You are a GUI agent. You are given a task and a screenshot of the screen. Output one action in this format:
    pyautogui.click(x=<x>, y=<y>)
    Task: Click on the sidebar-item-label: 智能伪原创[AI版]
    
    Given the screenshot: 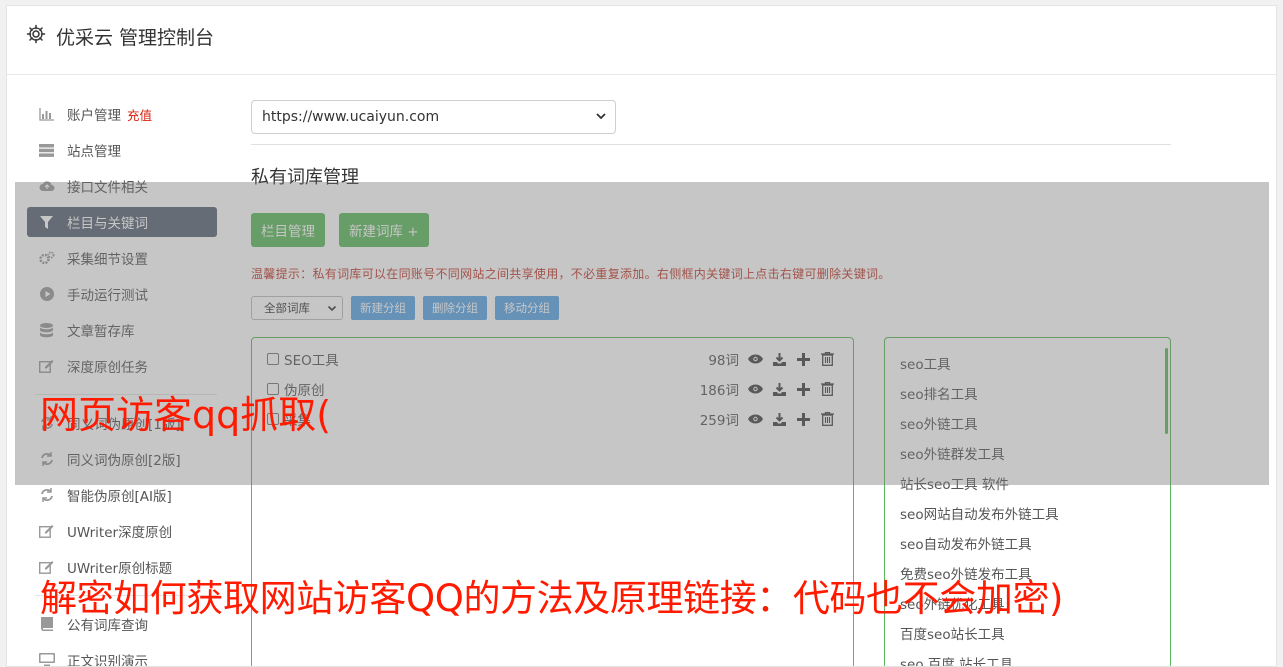 What is the action you would take?
    pyautogui.click(x=119, y=497)
    